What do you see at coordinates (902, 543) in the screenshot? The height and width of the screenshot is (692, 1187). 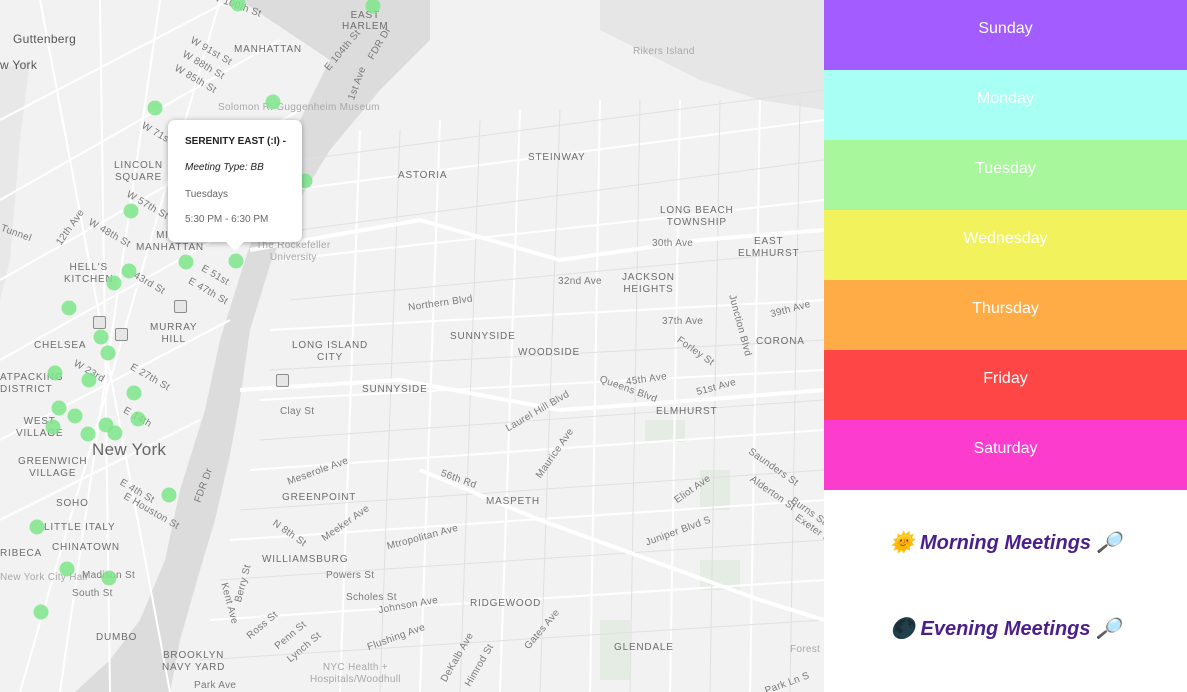 I see `sun-icon: 🌞` at bounding box center [902, 543].